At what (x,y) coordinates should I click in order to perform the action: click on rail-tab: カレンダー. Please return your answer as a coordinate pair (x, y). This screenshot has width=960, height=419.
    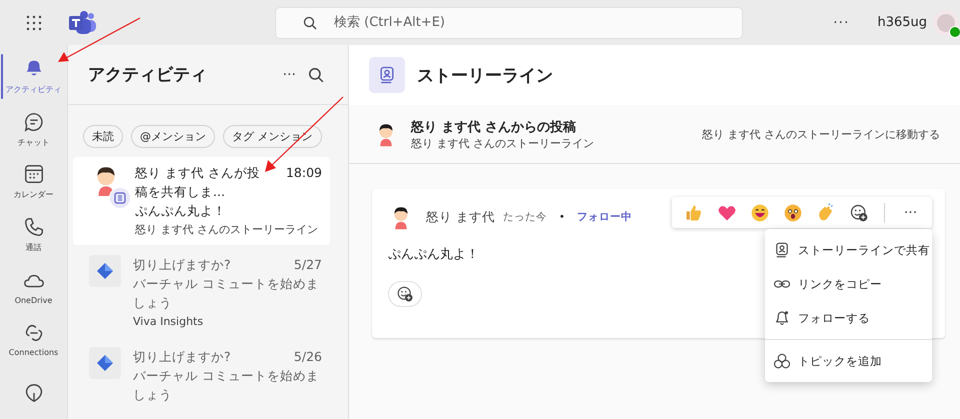
    Looking at the image, I should click on (33, 181).